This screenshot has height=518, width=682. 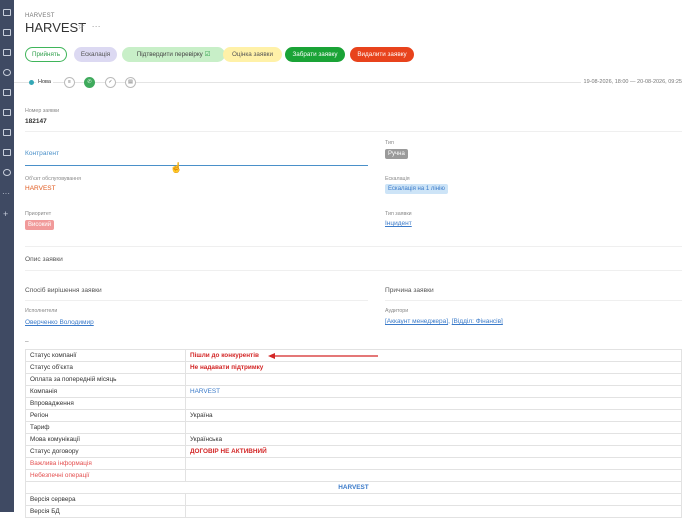 What do you see at coordinates (7, 112) in the screenshot?
I see `chart-icon` at bounding box center [7, 112].